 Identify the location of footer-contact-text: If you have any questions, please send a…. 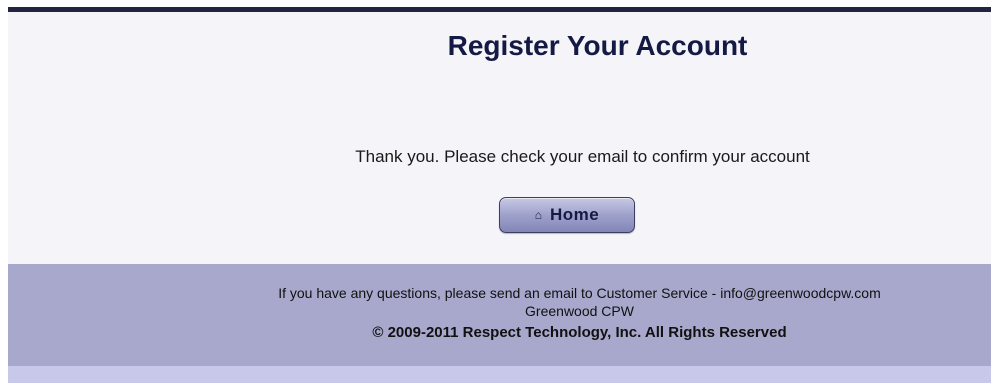
(579, 293).